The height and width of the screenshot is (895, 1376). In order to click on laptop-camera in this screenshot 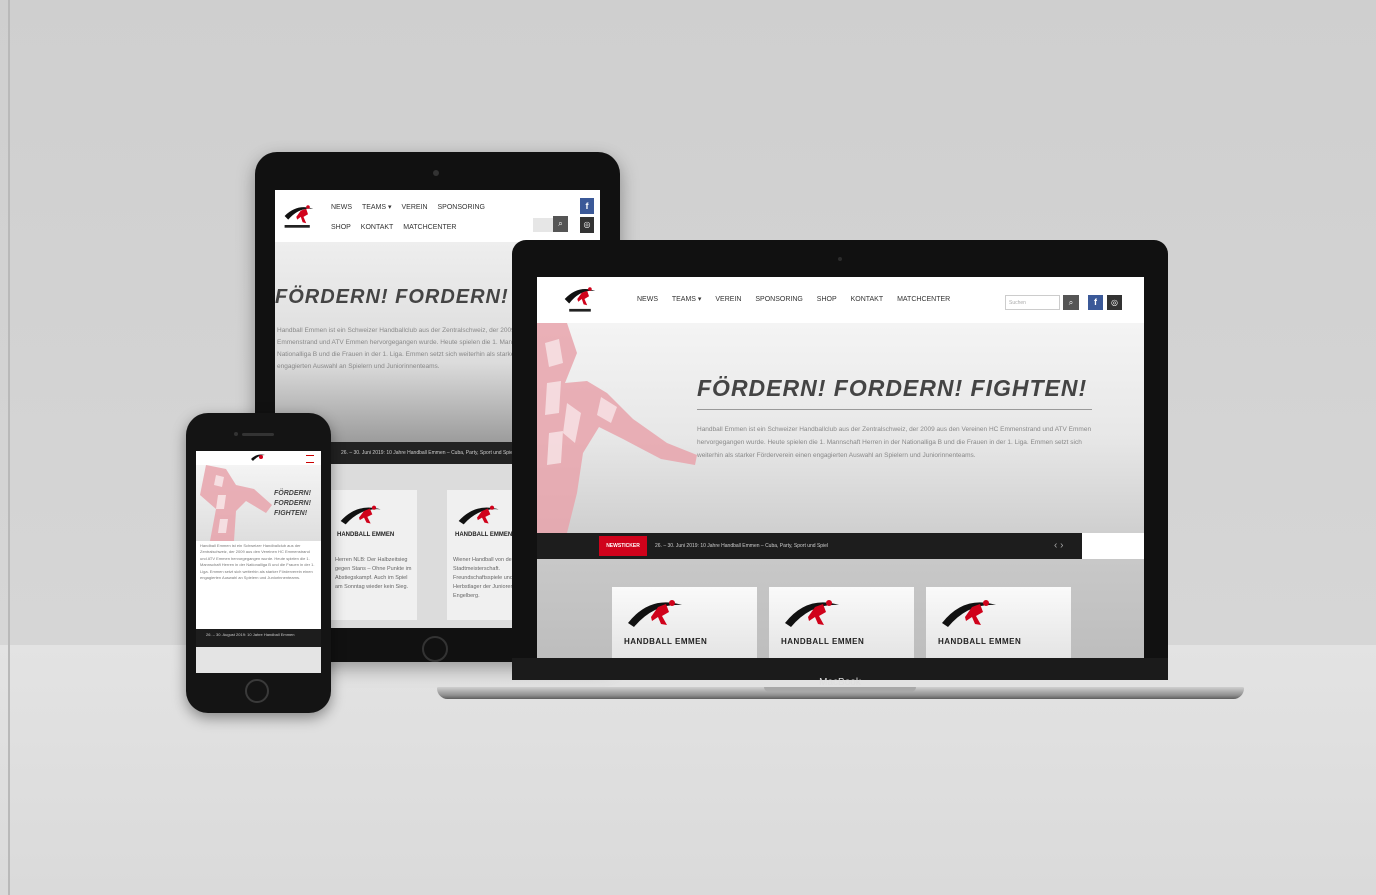, I will do `click(840, 259)`.